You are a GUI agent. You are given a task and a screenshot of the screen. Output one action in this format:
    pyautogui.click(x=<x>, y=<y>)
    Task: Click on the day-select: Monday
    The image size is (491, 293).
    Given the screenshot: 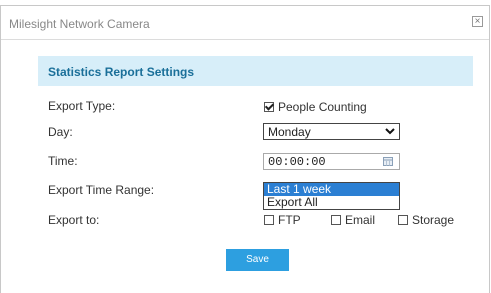 What is the action you would take?
    pyautogui.click(x=331, y=131)
    